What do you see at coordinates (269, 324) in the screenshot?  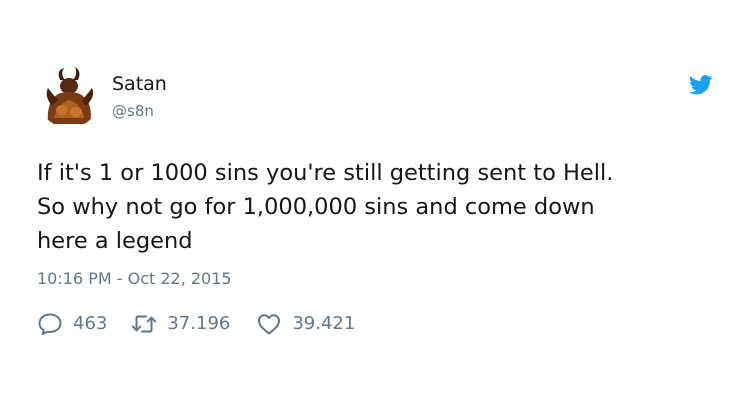 I see `heart-icon` at bounding box center [269, 324].